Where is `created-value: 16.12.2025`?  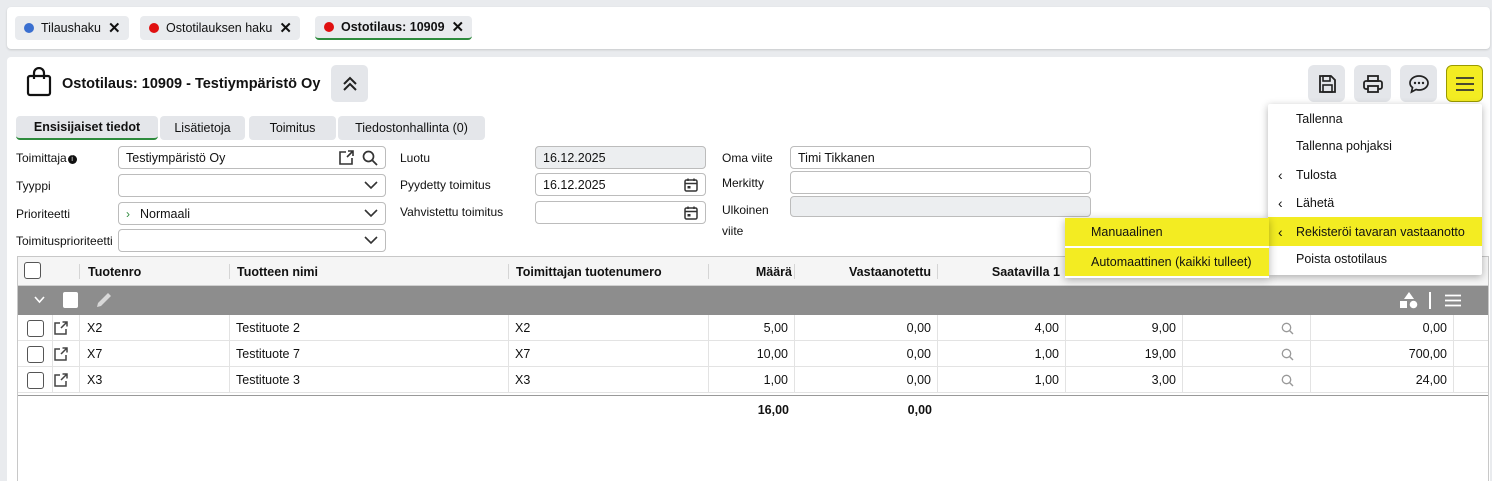 created-value: 16.12.2025 is located at coordinates (574, 157).